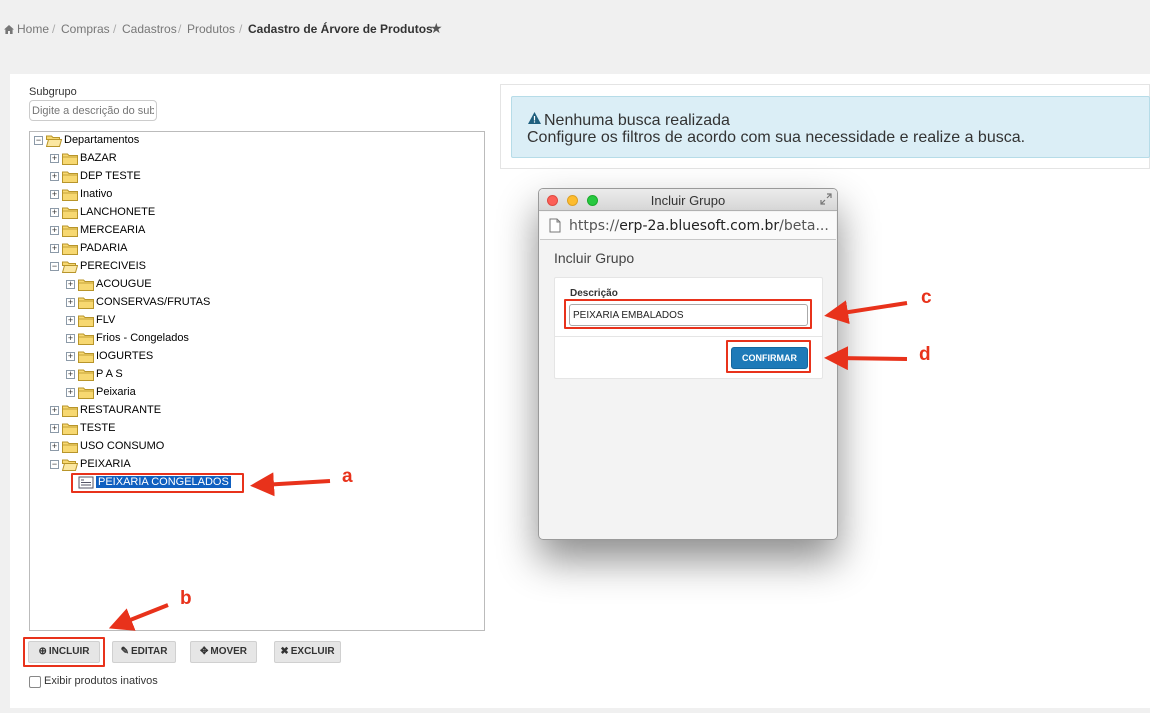 This screenshot has height=713, width=1150. Describe the element at coordinates (144, 652) in the screenshot. I see `editar-button: ✎ EDITAR` at that location.